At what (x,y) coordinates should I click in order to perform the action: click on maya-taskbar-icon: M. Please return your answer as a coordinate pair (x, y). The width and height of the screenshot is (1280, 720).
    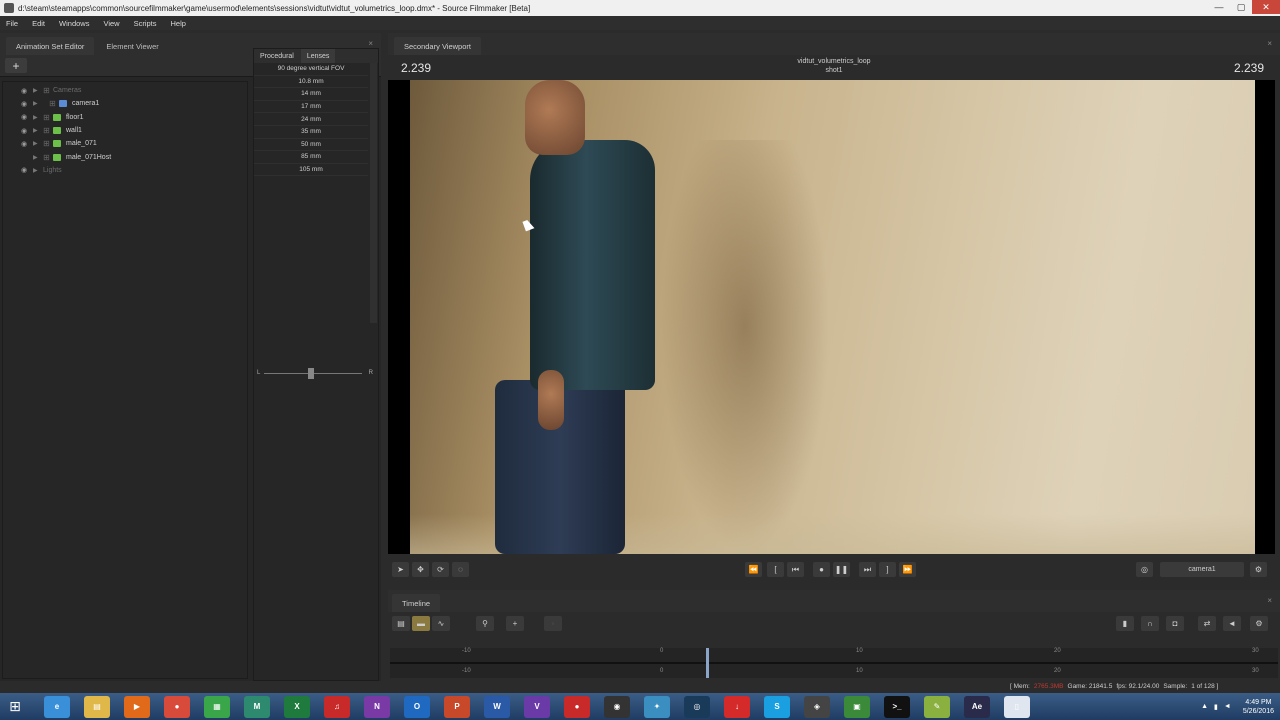
    Looking at the image, I should click on (257, 706).